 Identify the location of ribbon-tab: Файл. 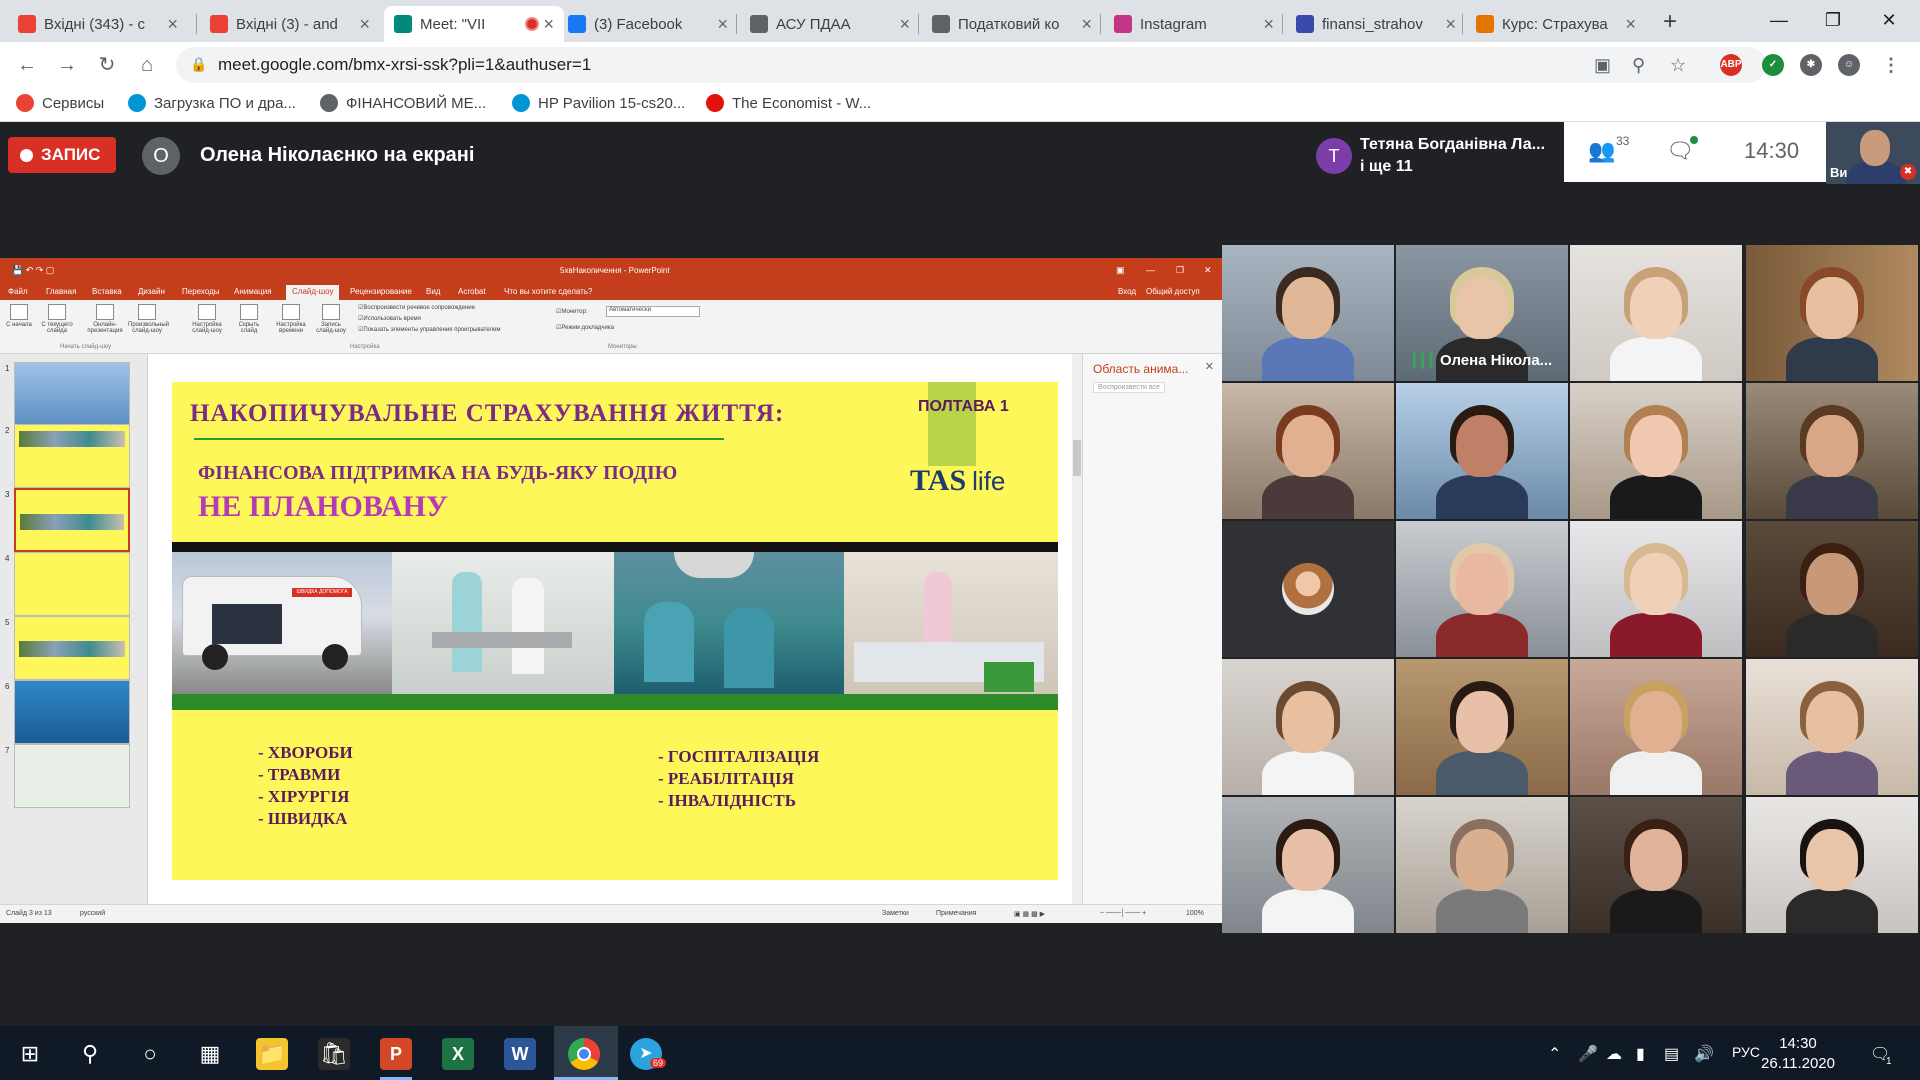
(18, 291).